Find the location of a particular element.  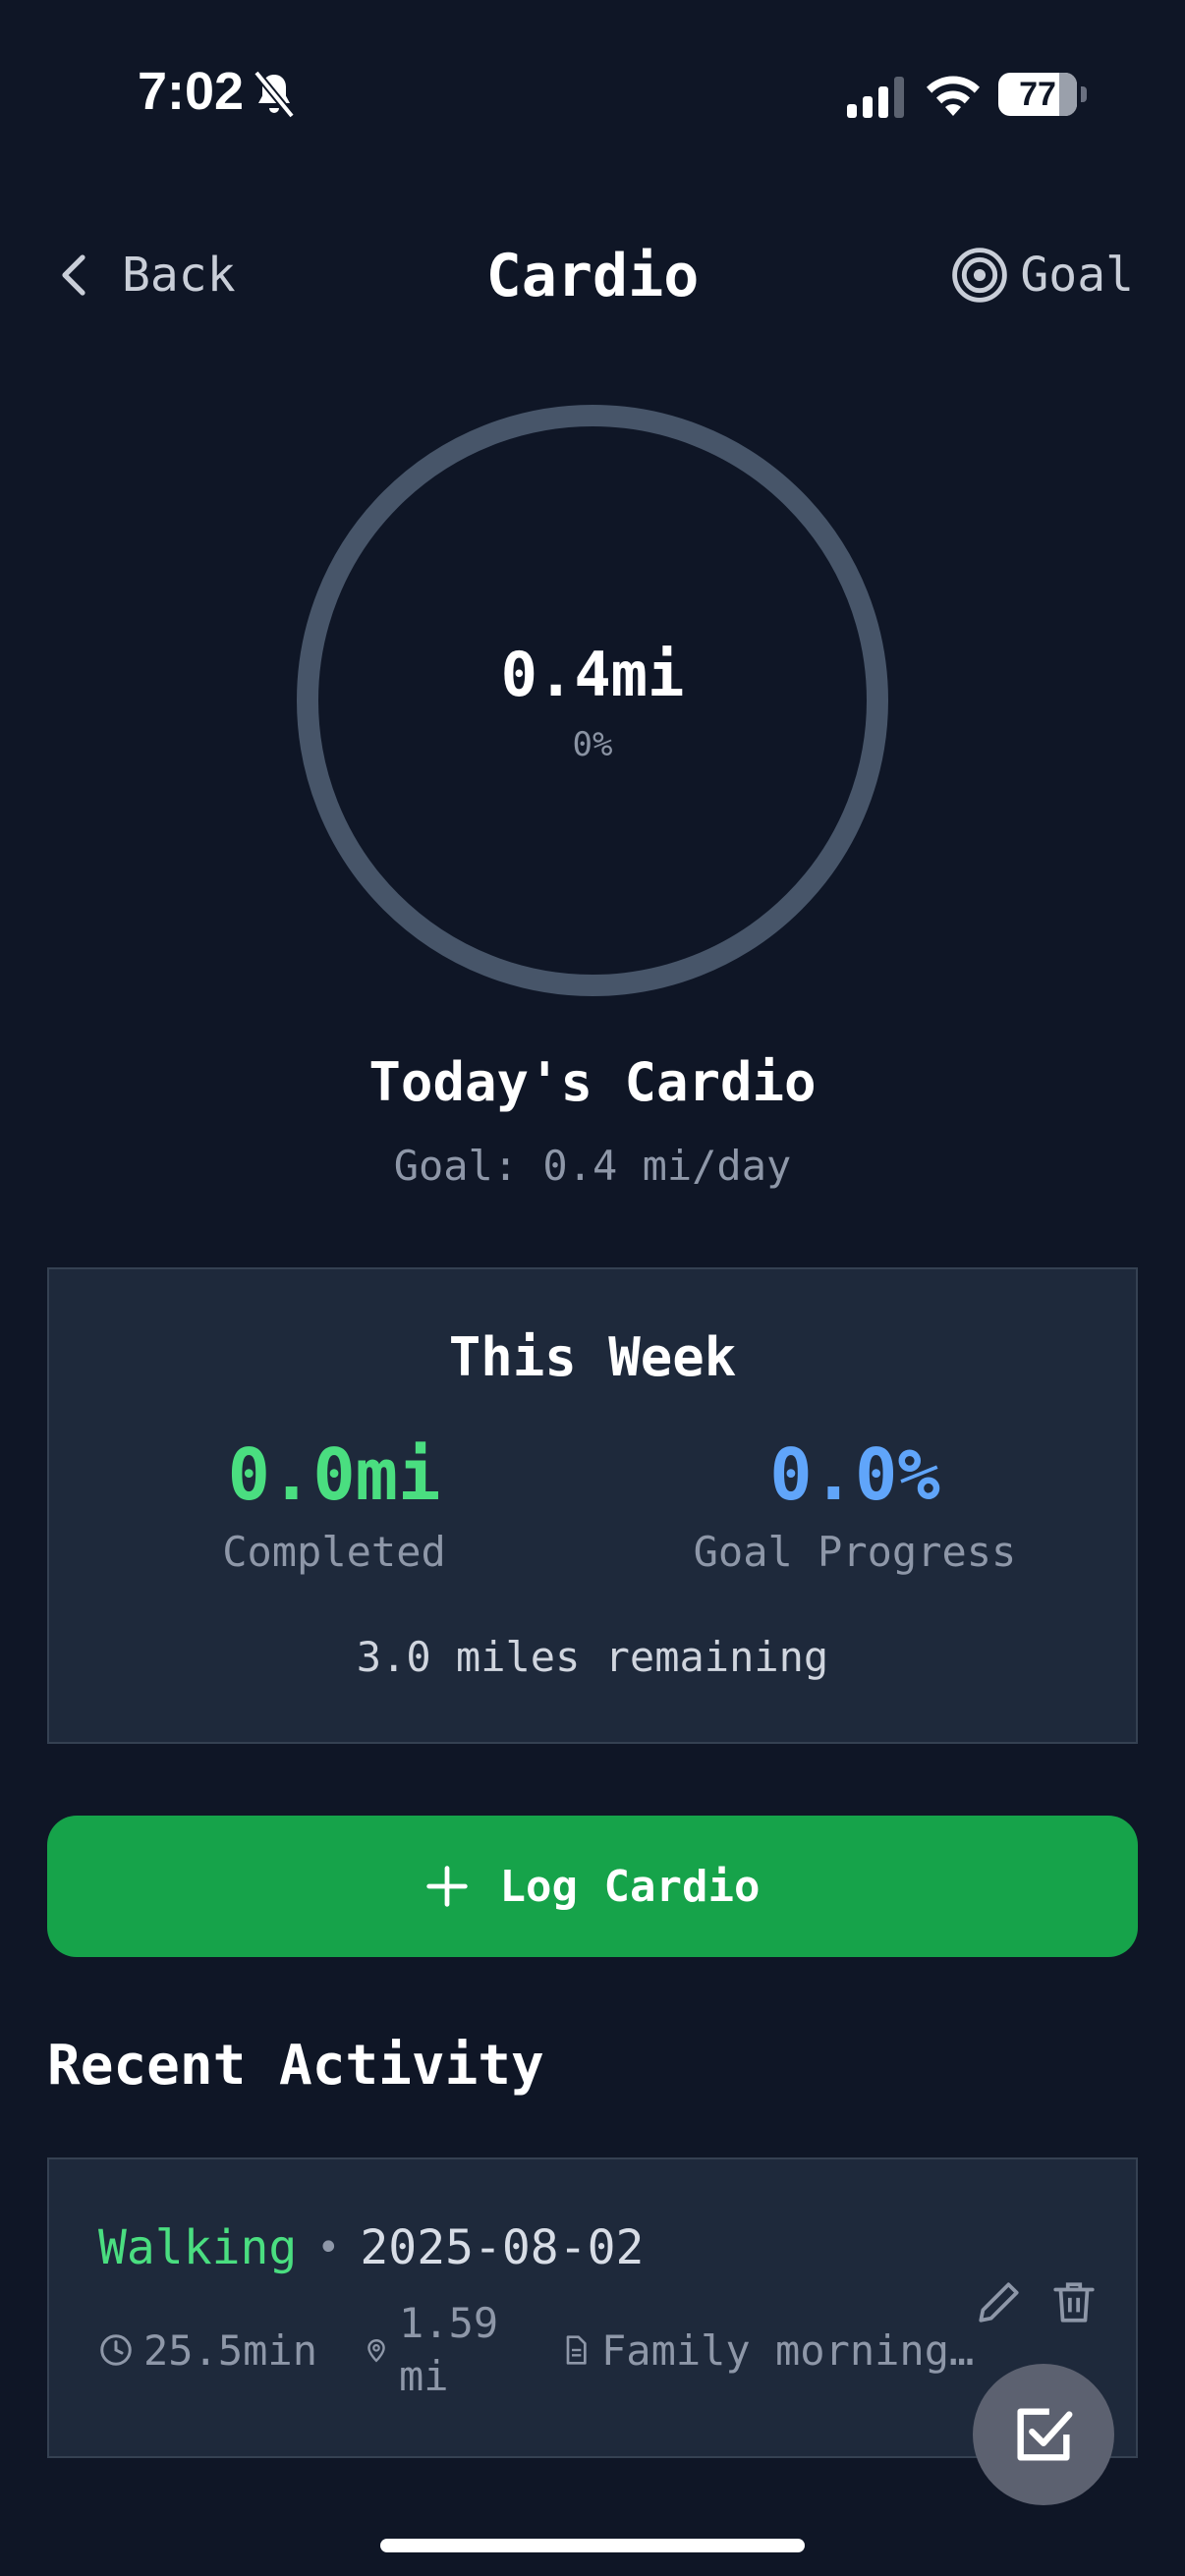

file-text-icon is located at coordinates (577, 2350).